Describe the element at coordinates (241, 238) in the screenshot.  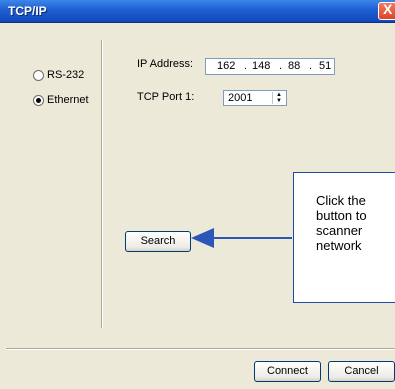
I see `callout-arrow-icon` at that location.